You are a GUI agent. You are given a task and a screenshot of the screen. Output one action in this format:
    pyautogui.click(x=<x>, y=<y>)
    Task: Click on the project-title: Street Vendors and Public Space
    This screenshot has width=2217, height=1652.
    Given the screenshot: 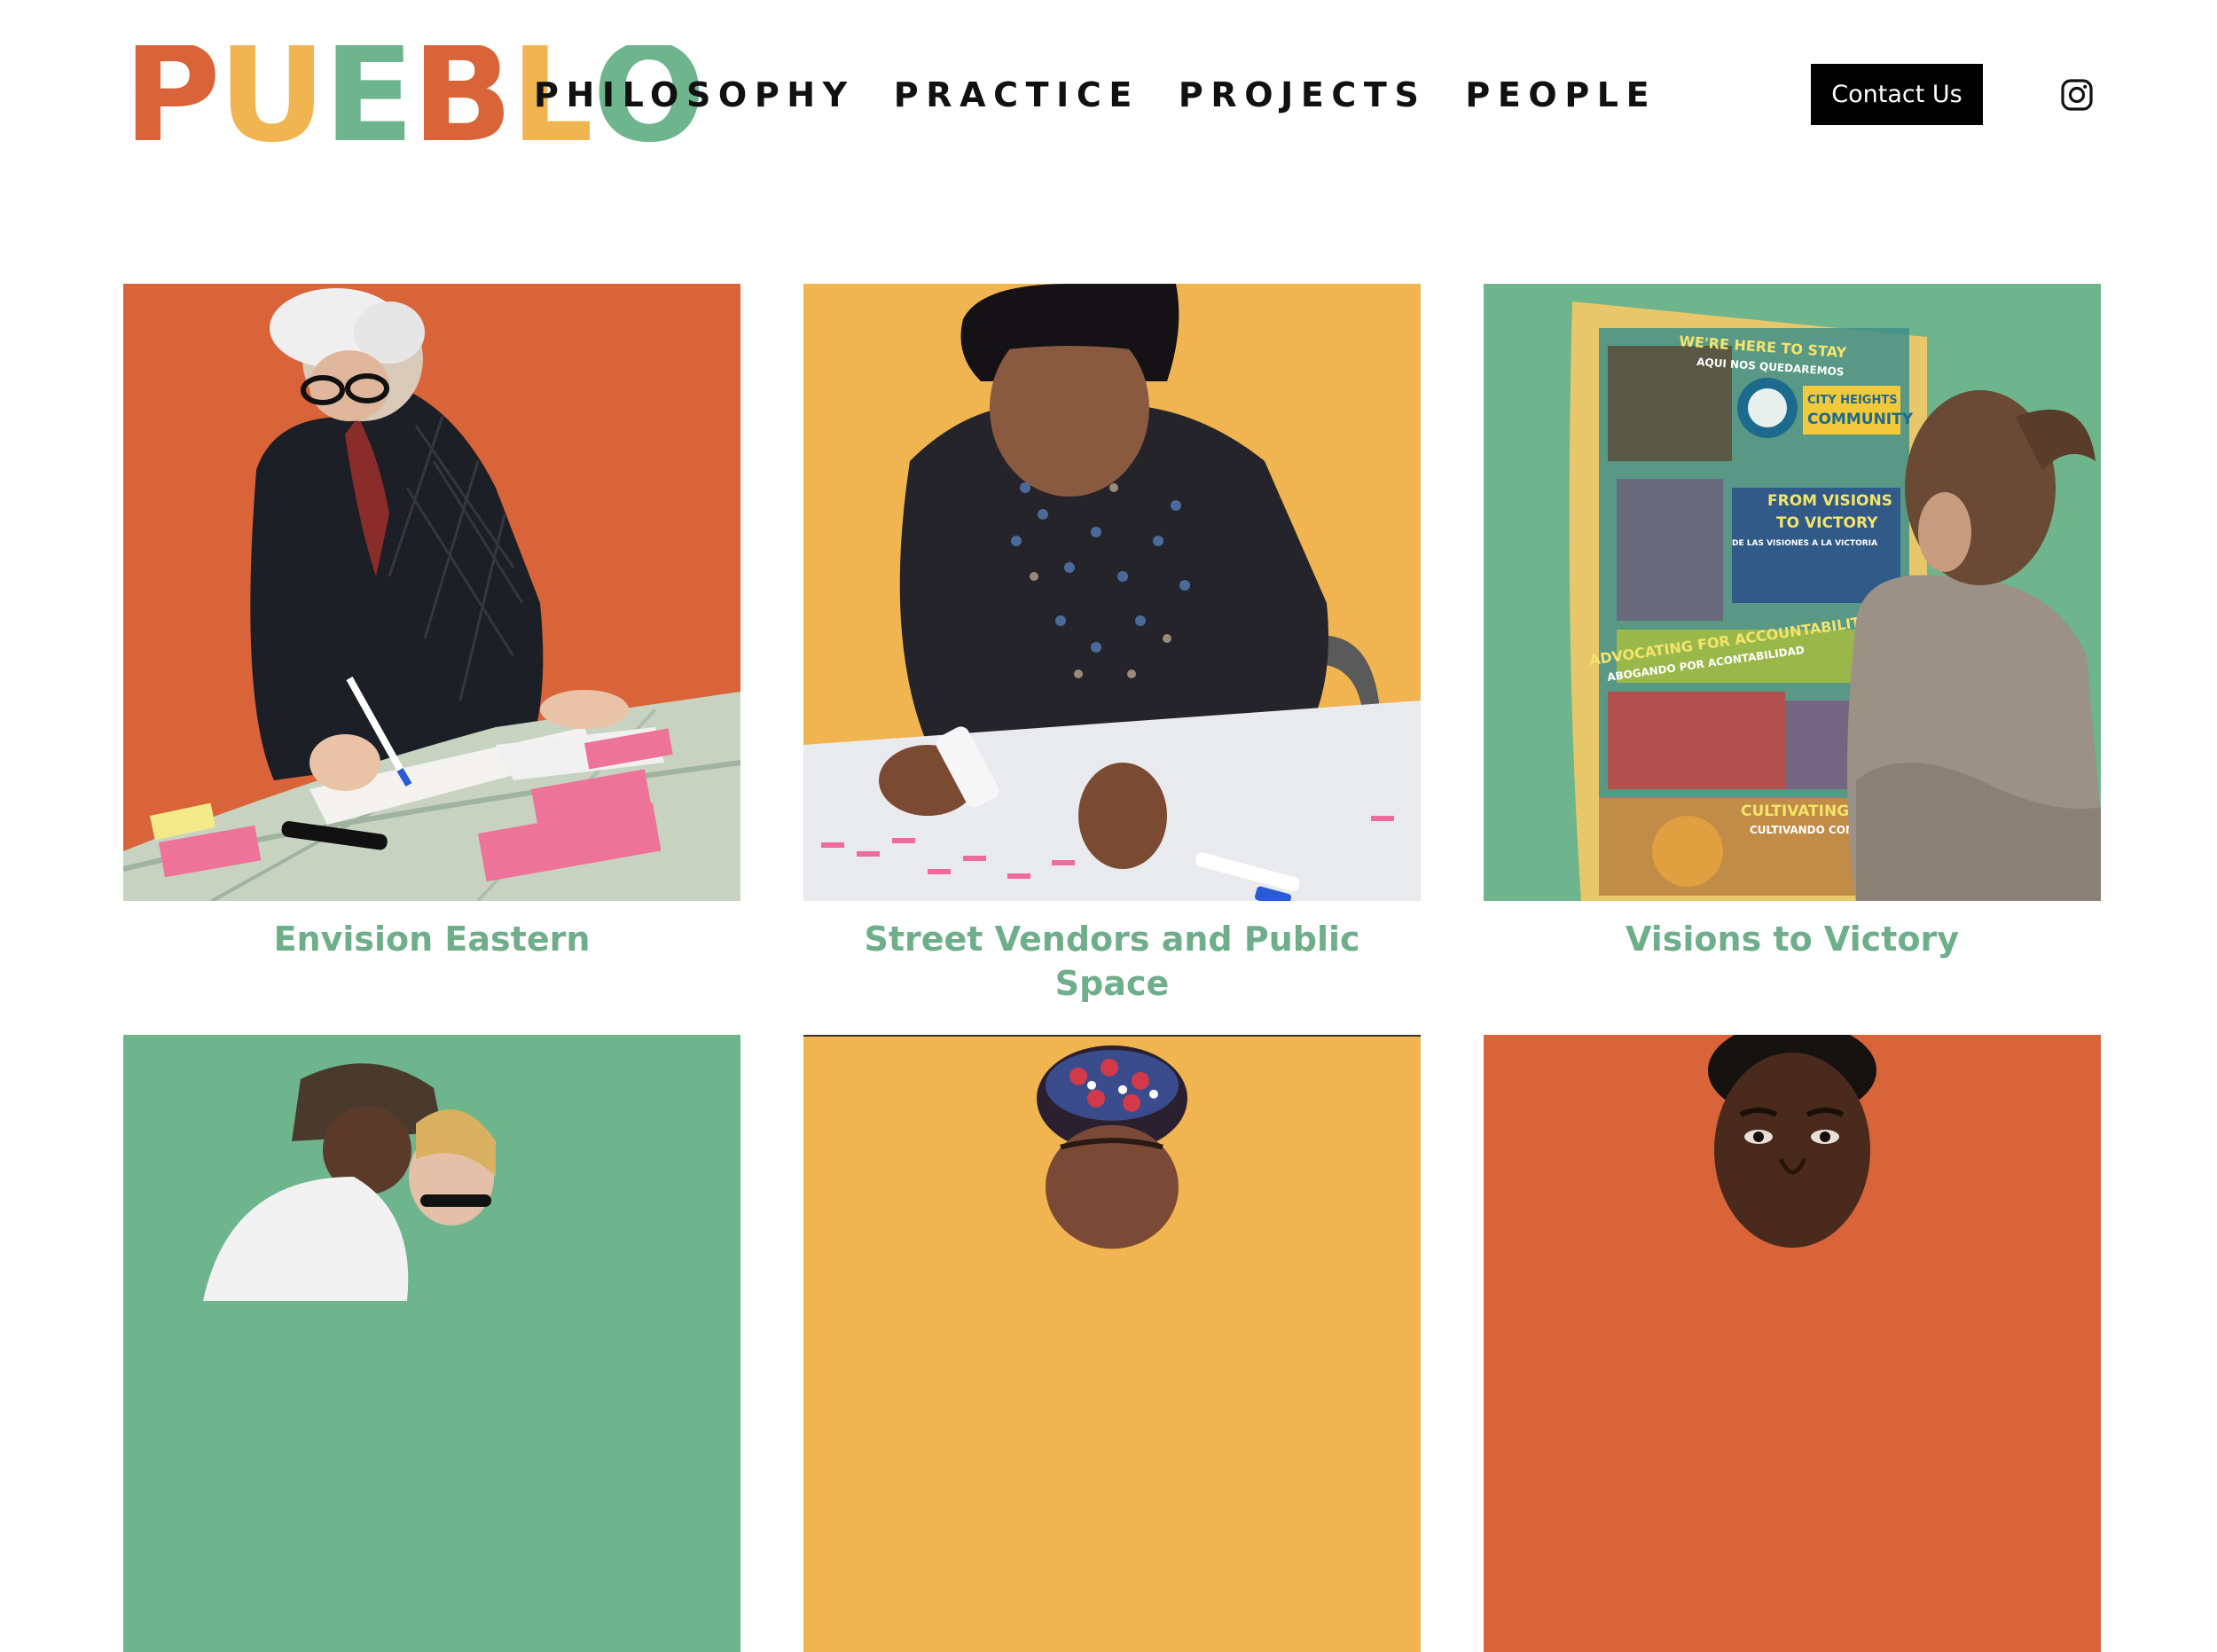 What is the action you would take?
    pyautogui.click(x=1112, y=961)
    